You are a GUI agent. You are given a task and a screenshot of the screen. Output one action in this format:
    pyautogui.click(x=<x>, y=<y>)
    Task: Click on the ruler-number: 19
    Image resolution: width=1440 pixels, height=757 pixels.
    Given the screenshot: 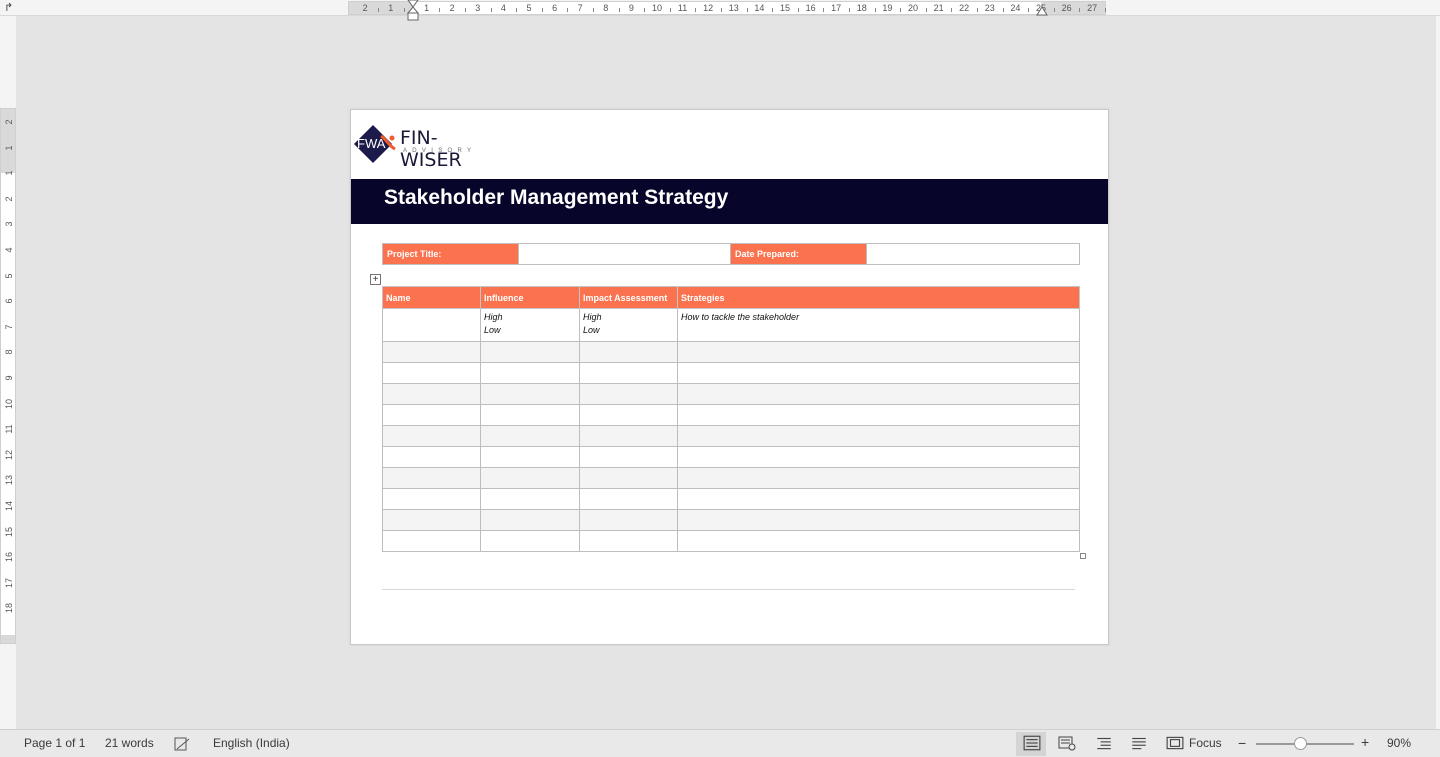 What is the action you would take?
    pyautogui.click(x=887, y=8)
    